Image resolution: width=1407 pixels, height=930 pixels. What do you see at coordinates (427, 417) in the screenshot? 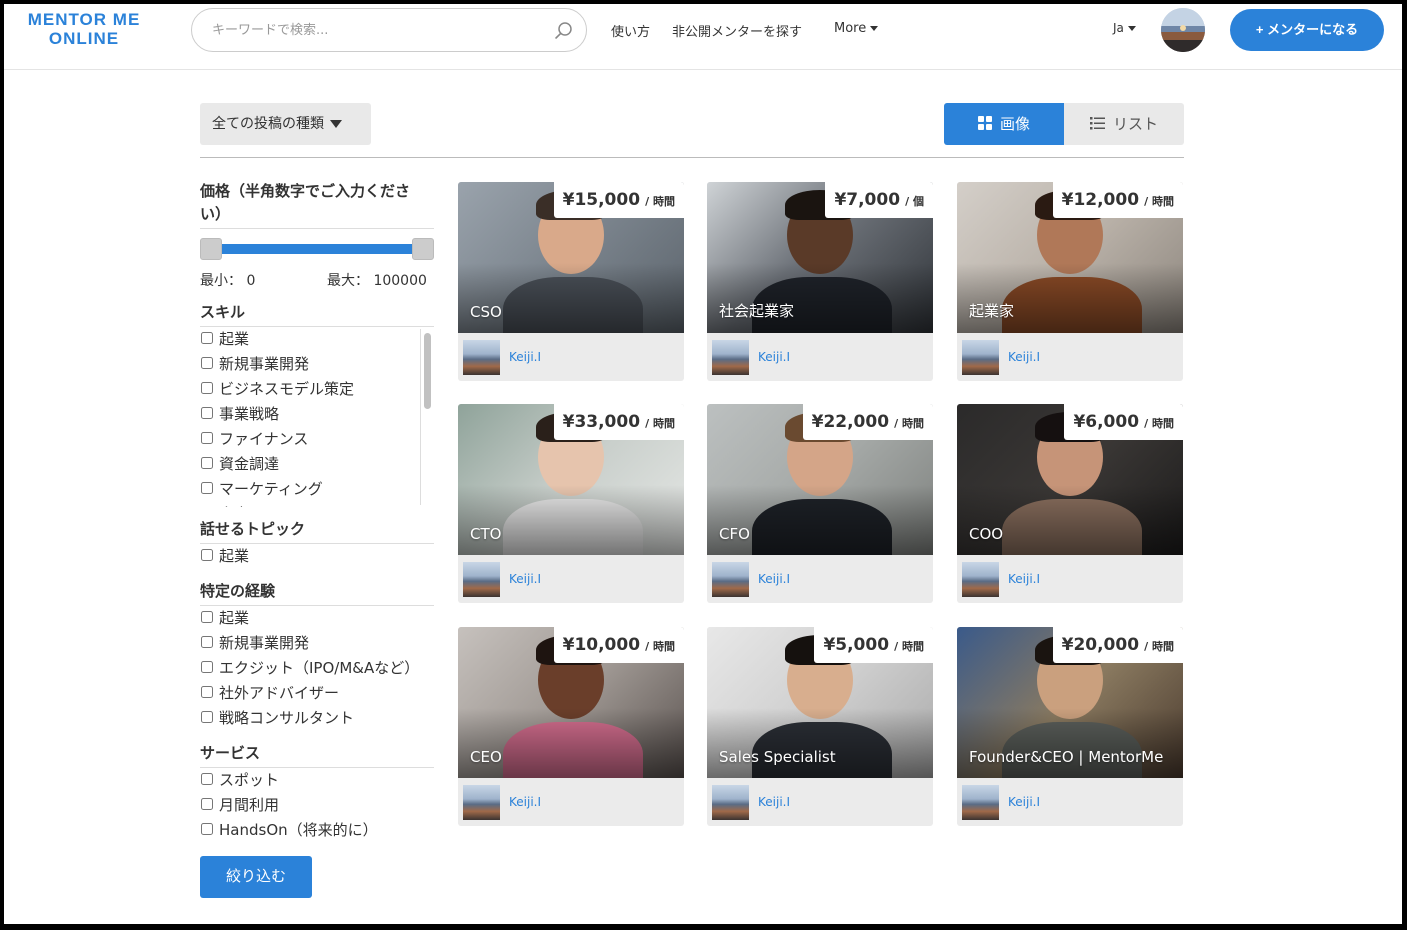
I see `skill-scrollbar` at bounding box center [427, 417].